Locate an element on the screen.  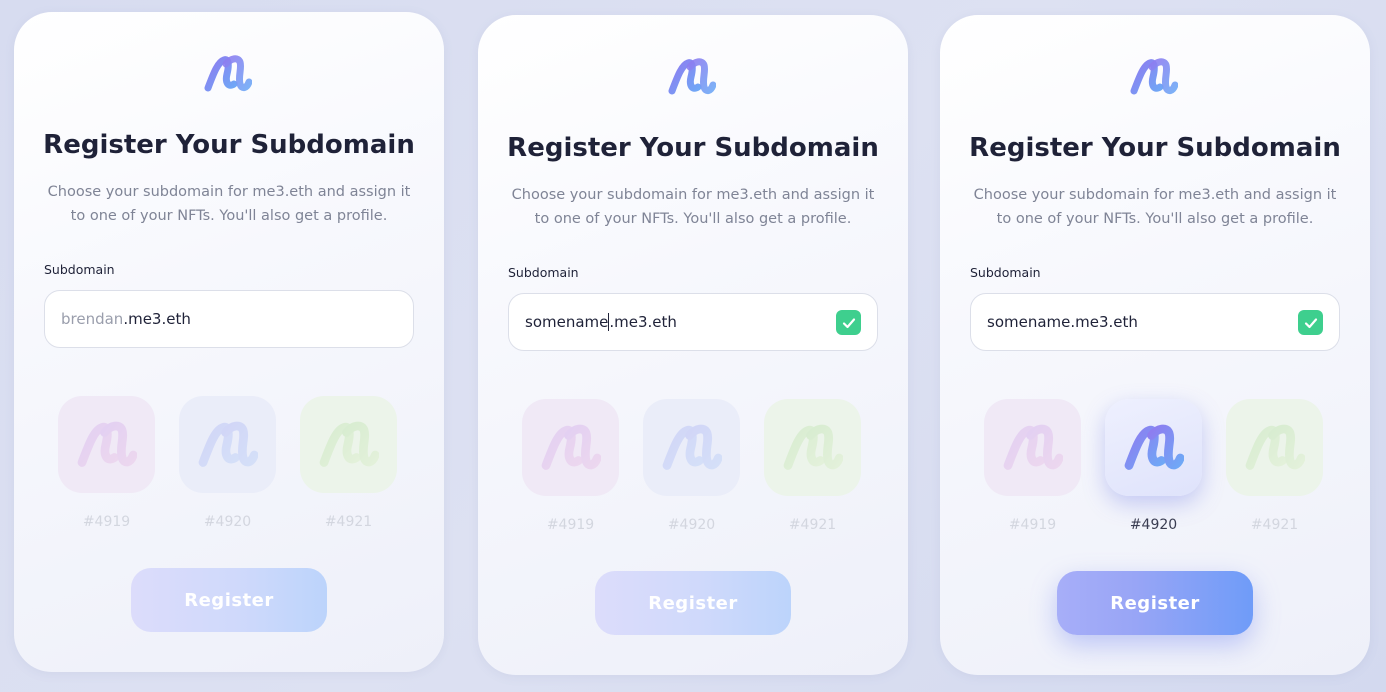
subdomain-input: brendan .me3.eth is located at coordinates (229, 319).